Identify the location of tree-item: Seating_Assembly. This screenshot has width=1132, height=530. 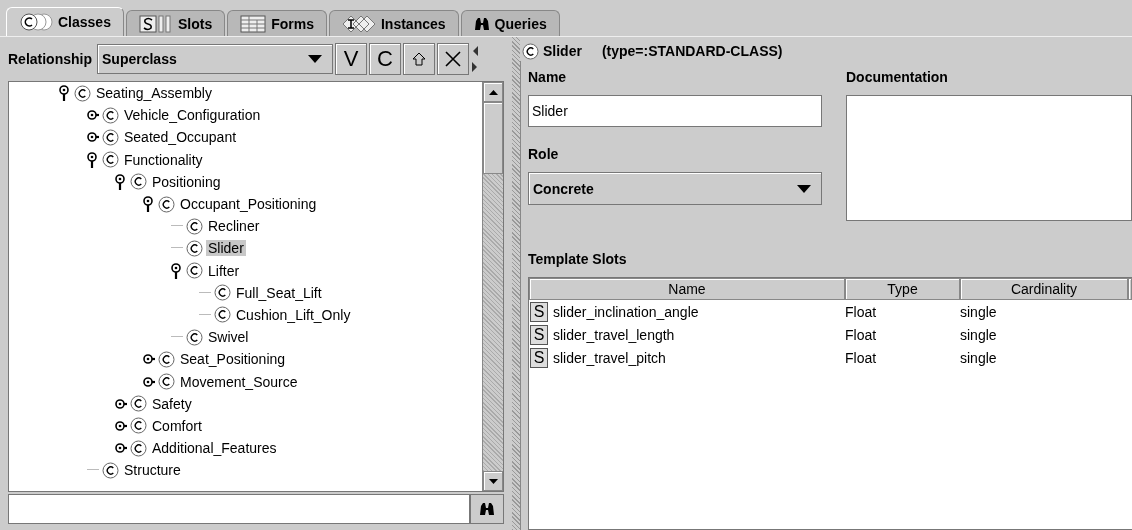
(154, 93).